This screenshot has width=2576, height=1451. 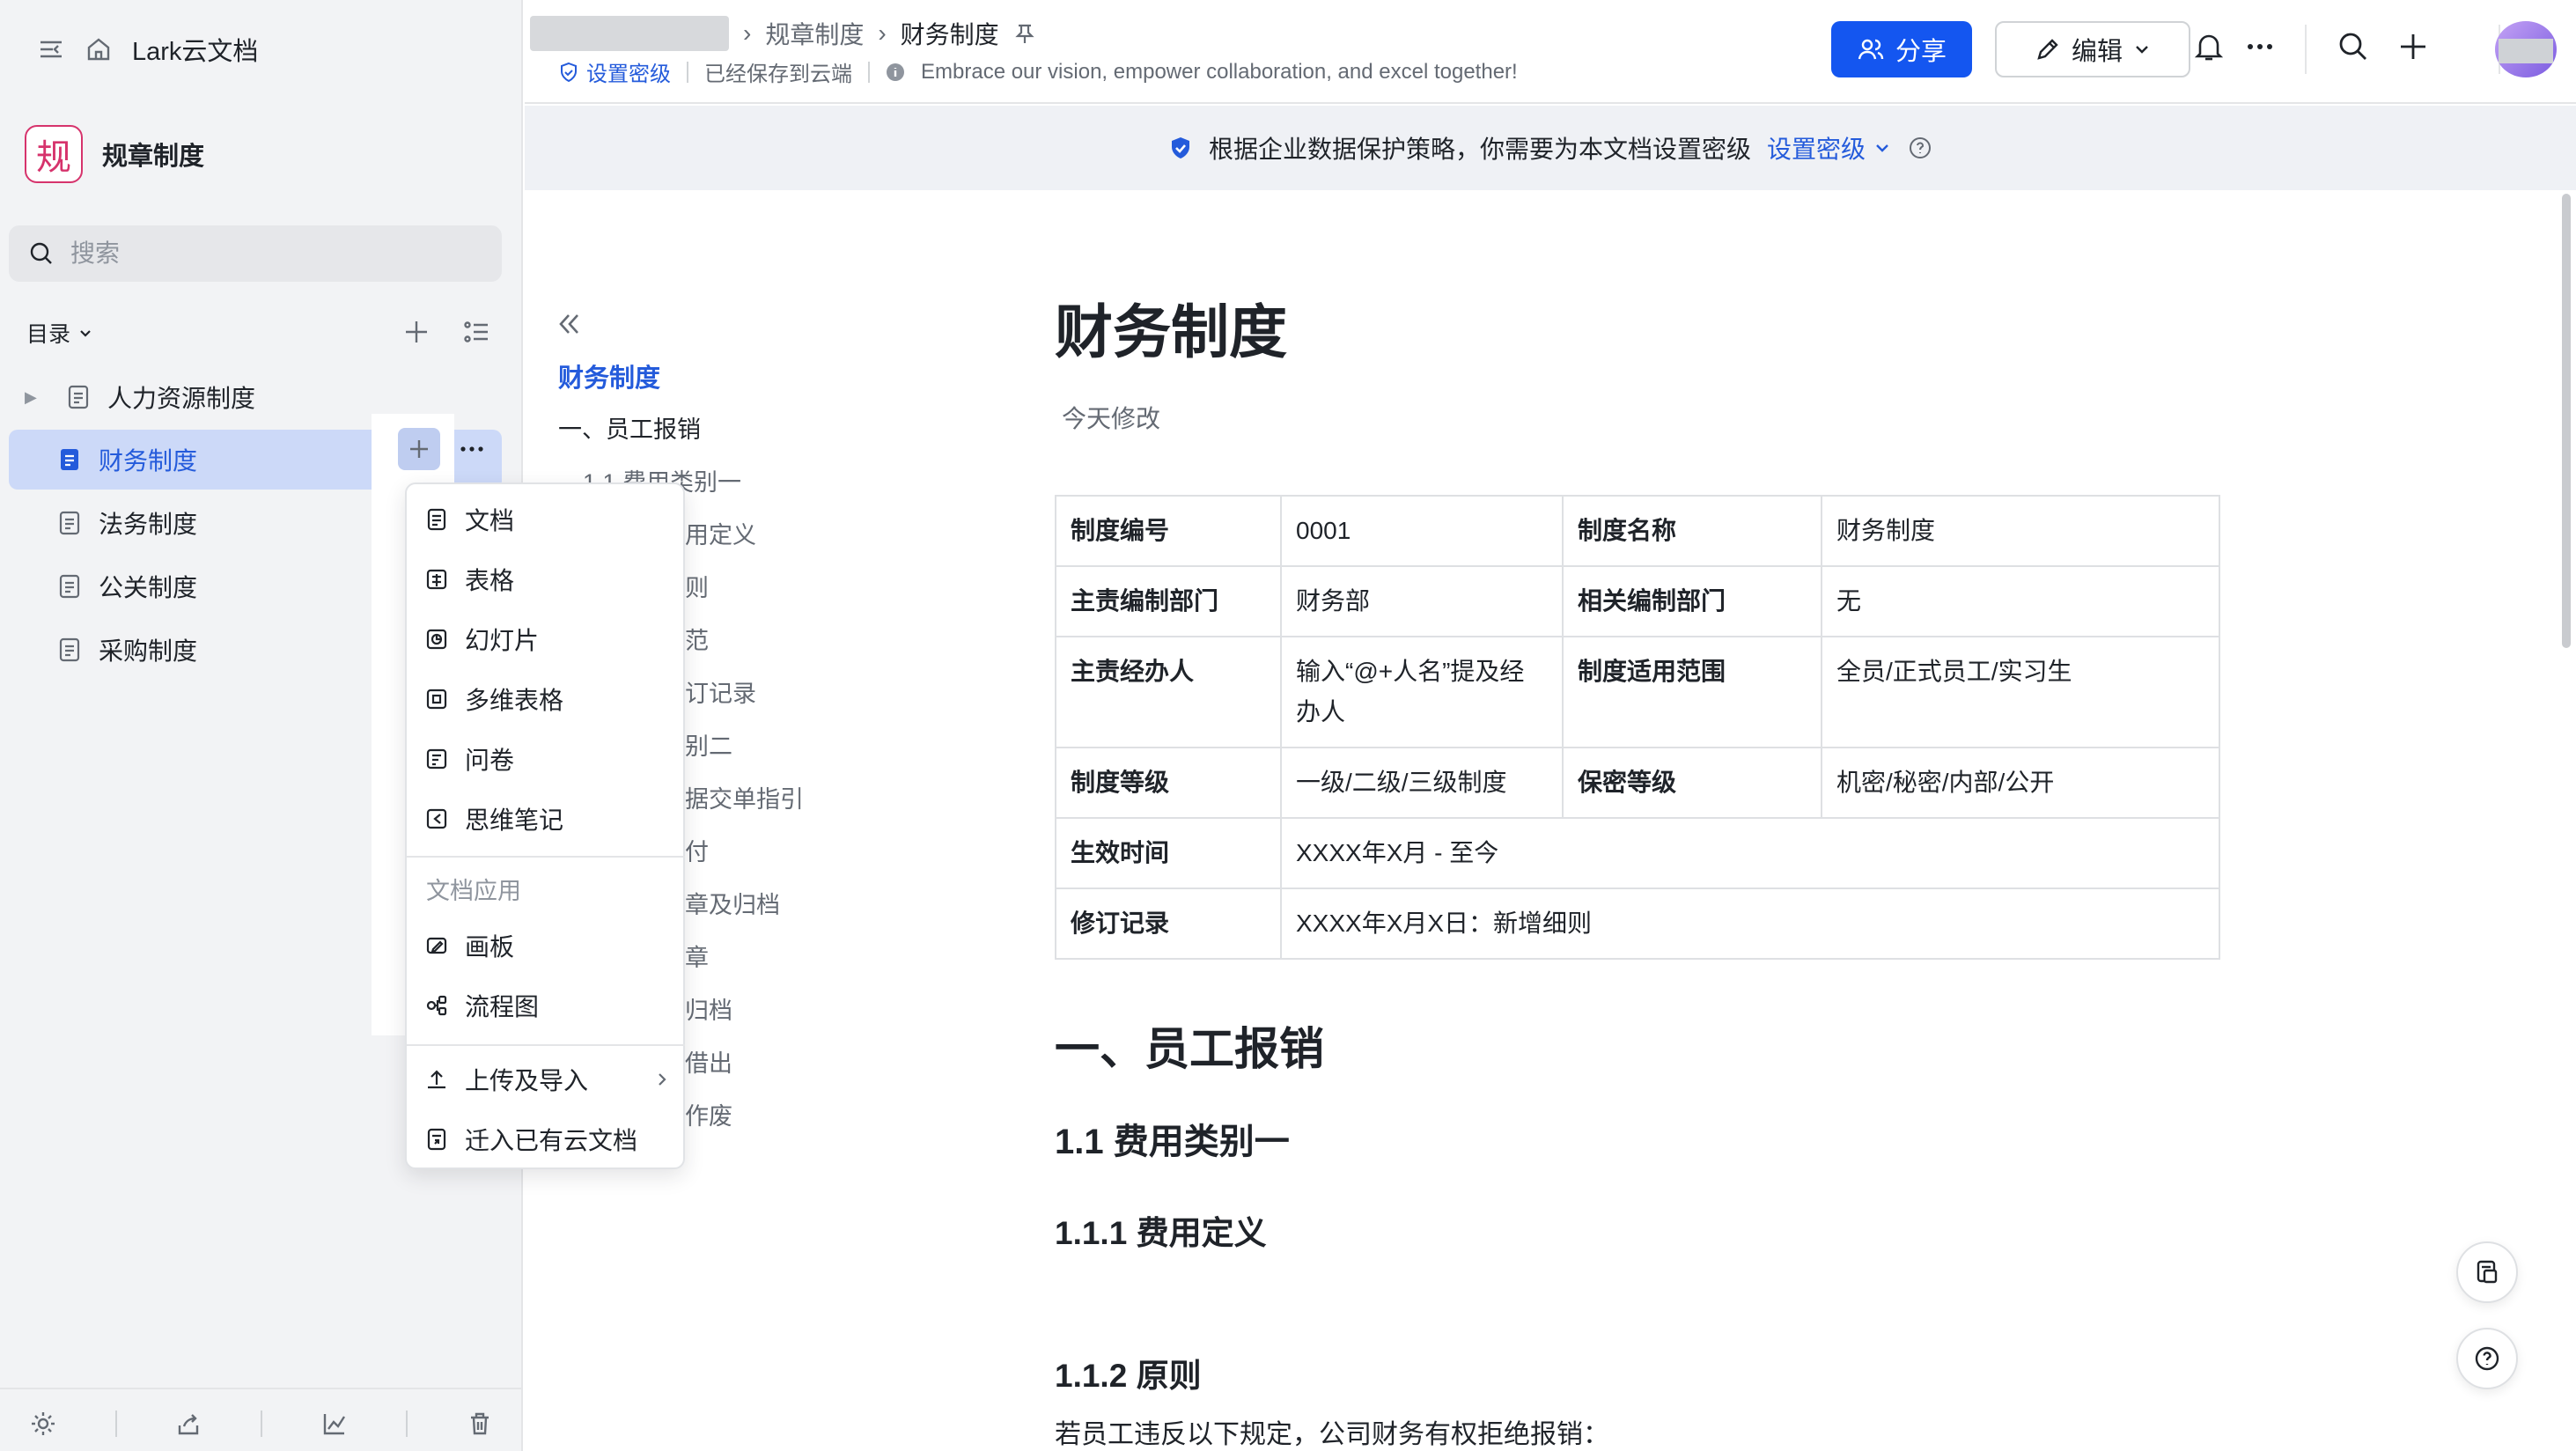 What do you see at coordinates (697, 639) in the screenshot?
I see `outline-item: 范` at bounding box center [697, 639].